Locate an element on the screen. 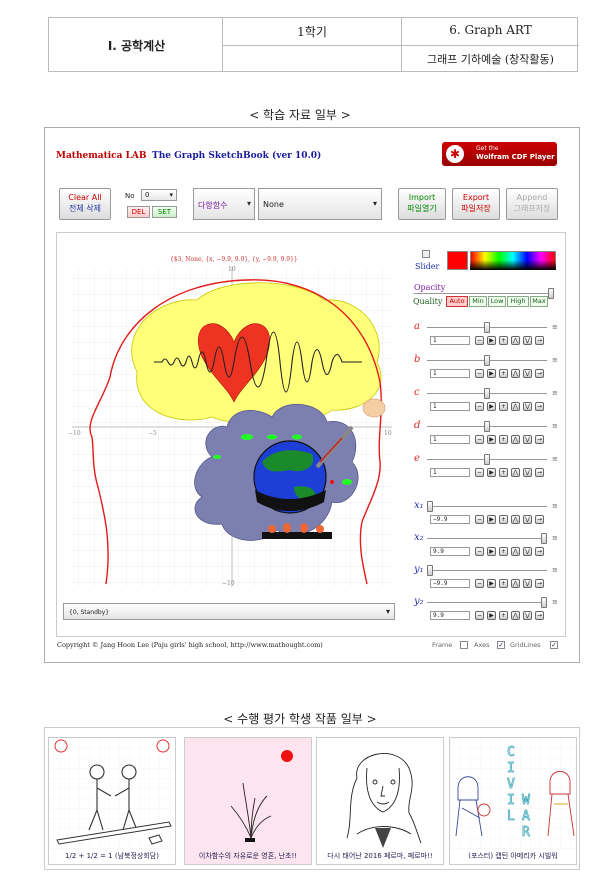 This screenshot has width=600, height=889. frame-checkbox is located at coordinates (464, 645).